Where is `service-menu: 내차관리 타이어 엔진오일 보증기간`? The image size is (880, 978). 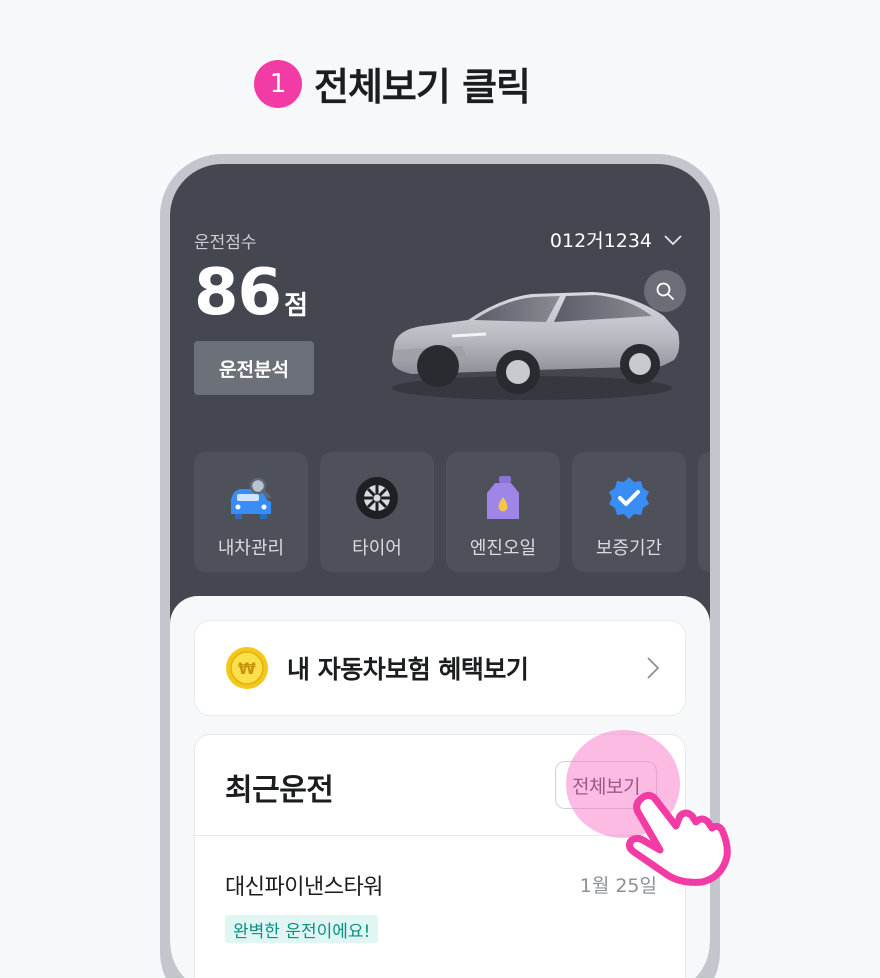 service-menu: 내차관리 타이어 엔진오일 보증기간 is located at coordinates (452, 512).